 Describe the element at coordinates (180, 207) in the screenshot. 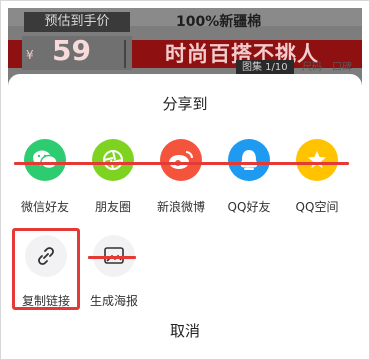

I see `weibo-label: 新浪微博` at that location.